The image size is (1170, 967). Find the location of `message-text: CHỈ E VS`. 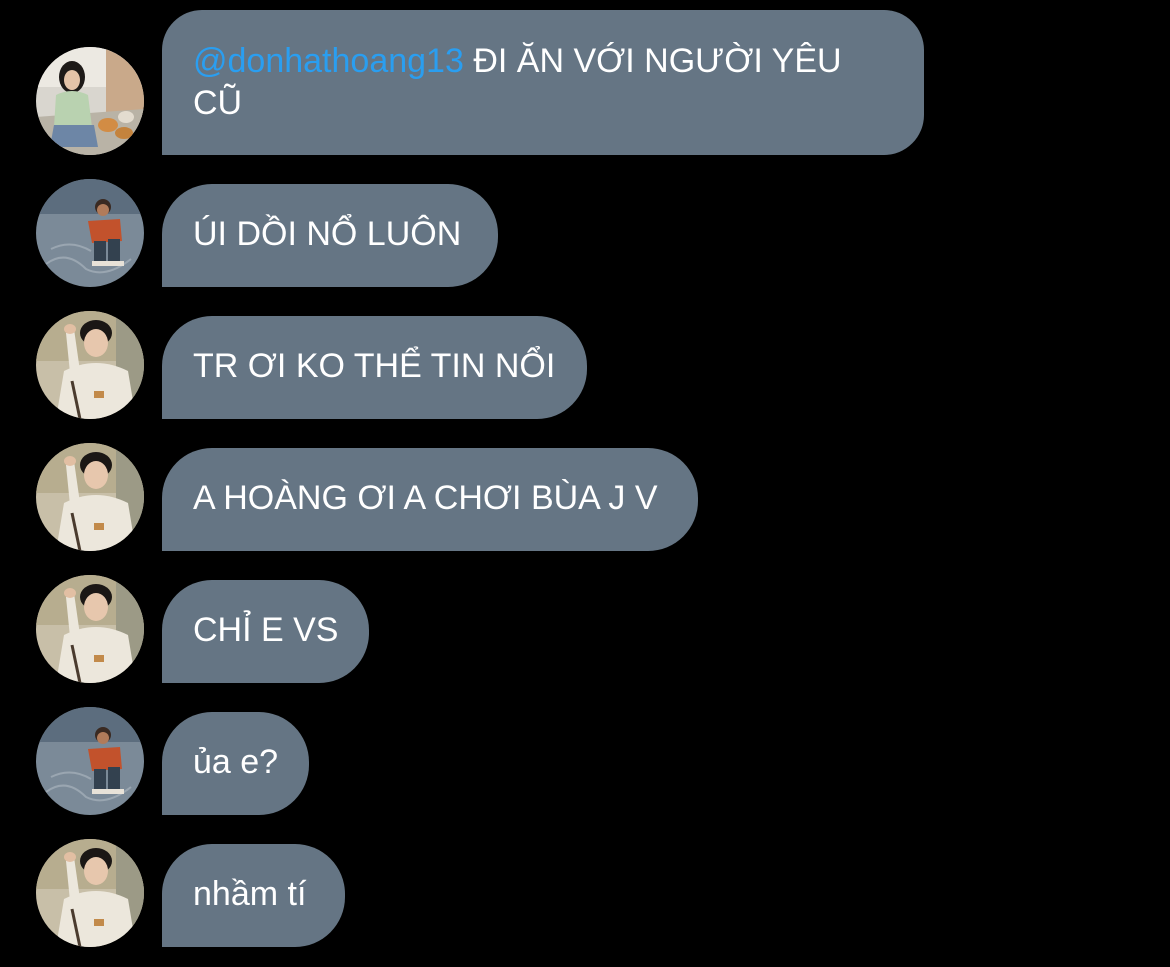

message-text: CHỈ E VS is located at coordinates (266, 630).